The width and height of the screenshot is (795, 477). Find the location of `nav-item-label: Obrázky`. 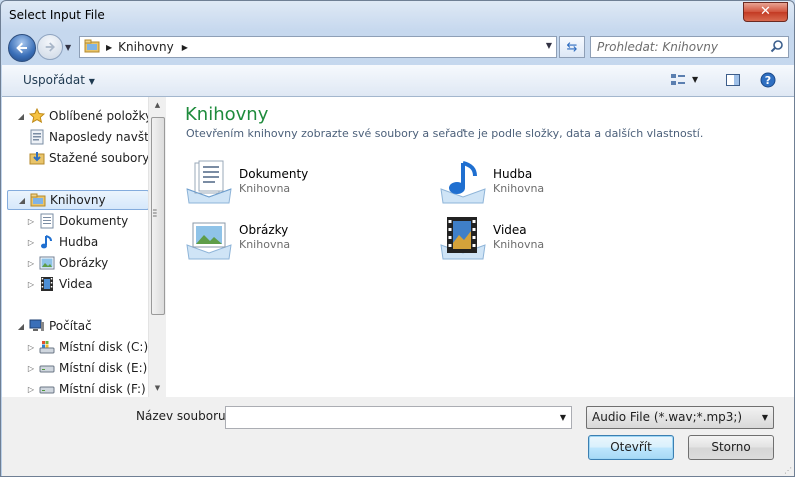

nav-item-label: Obrázky is located at coordinates (84, 263).